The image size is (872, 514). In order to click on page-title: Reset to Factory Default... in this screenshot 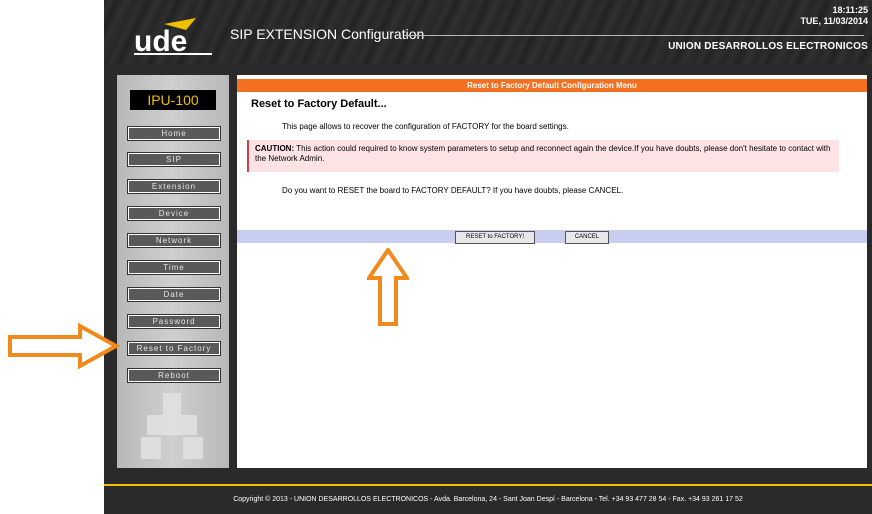, I will do `click(319, 104)`.